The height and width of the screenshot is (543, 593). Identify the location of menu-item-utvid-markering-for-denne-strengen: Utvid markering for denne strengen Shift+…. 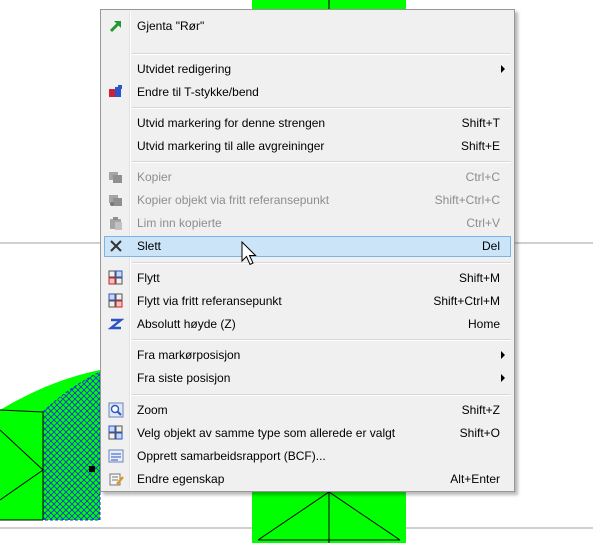
(307, 123).